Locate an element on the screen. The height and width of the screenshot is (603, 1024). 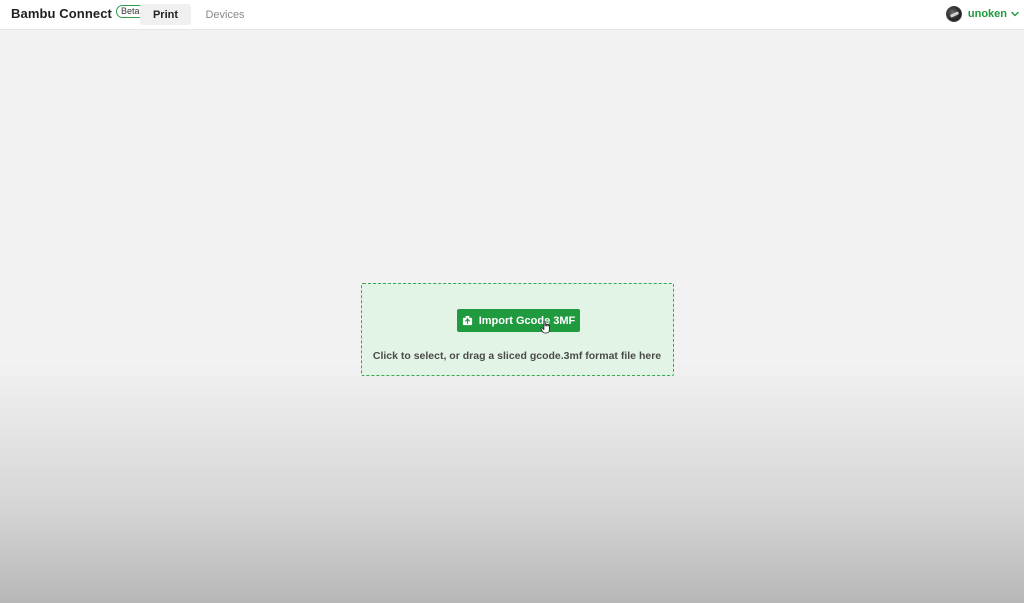
avatar is located at coordinates (953, 14).